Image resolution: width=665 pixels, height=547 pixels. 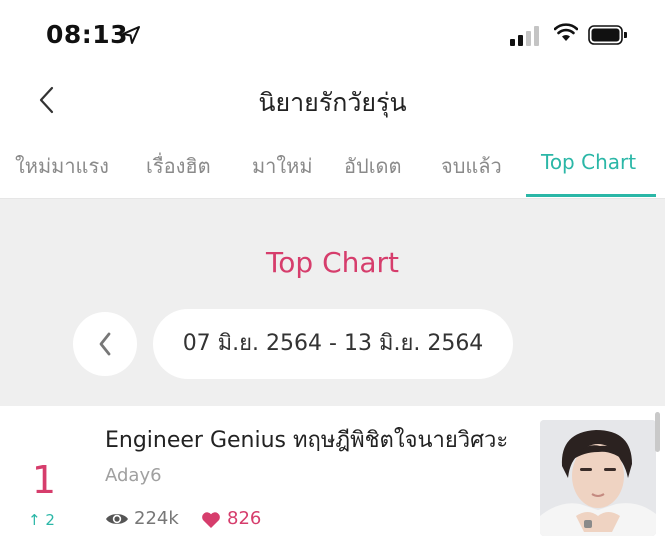 What do you see at coordinates (307, 440) in the screenshot?
I see `story-title: Engineer Genius ทฤษฎีพิชิตใจนายวิศวะ` at bounding box center [307, 440].